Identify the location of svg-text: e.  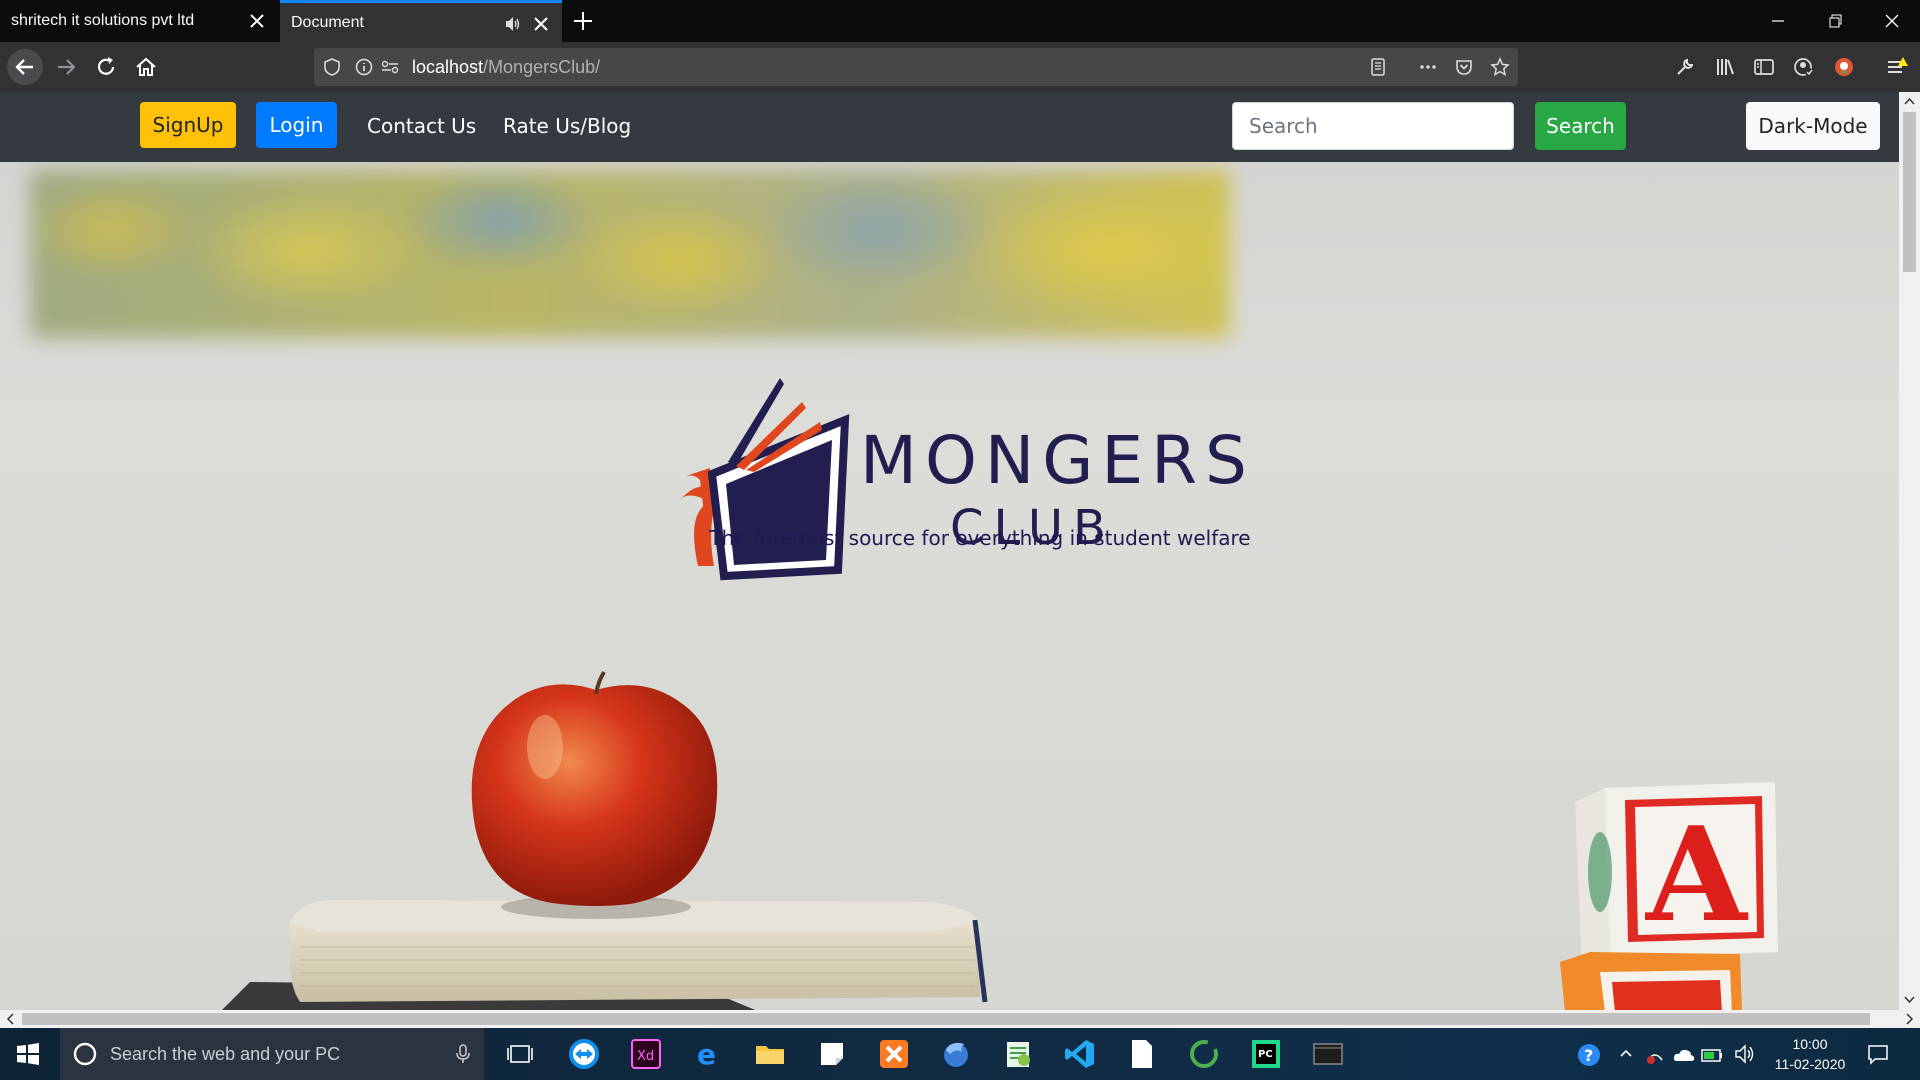
(706, 1054).